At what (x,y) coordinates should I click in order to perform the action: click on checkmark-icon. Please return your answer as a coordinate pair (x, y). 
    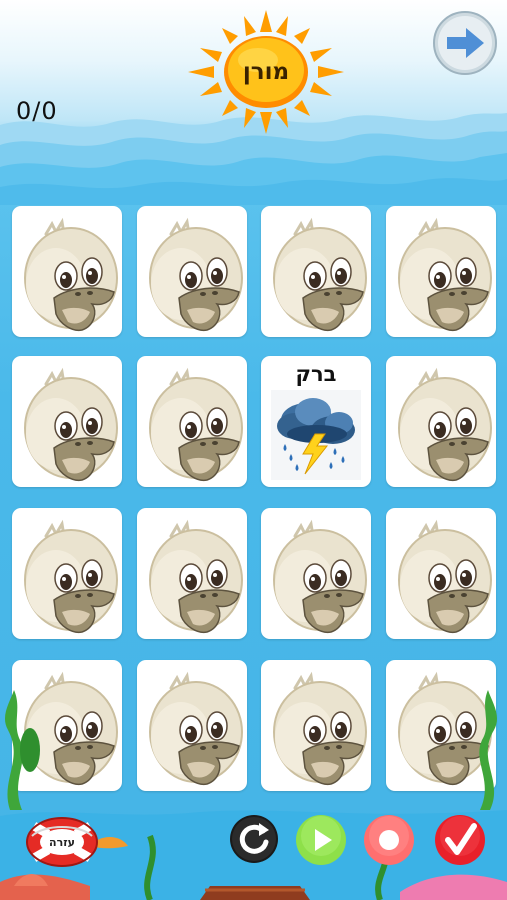
    Looking at the image, I should click on (460, 840).